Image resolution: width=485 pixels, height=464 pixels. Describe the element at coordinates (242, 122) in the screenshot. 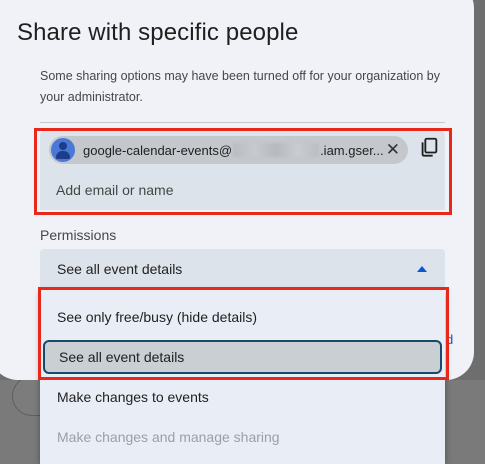

I see `divider` at that location.